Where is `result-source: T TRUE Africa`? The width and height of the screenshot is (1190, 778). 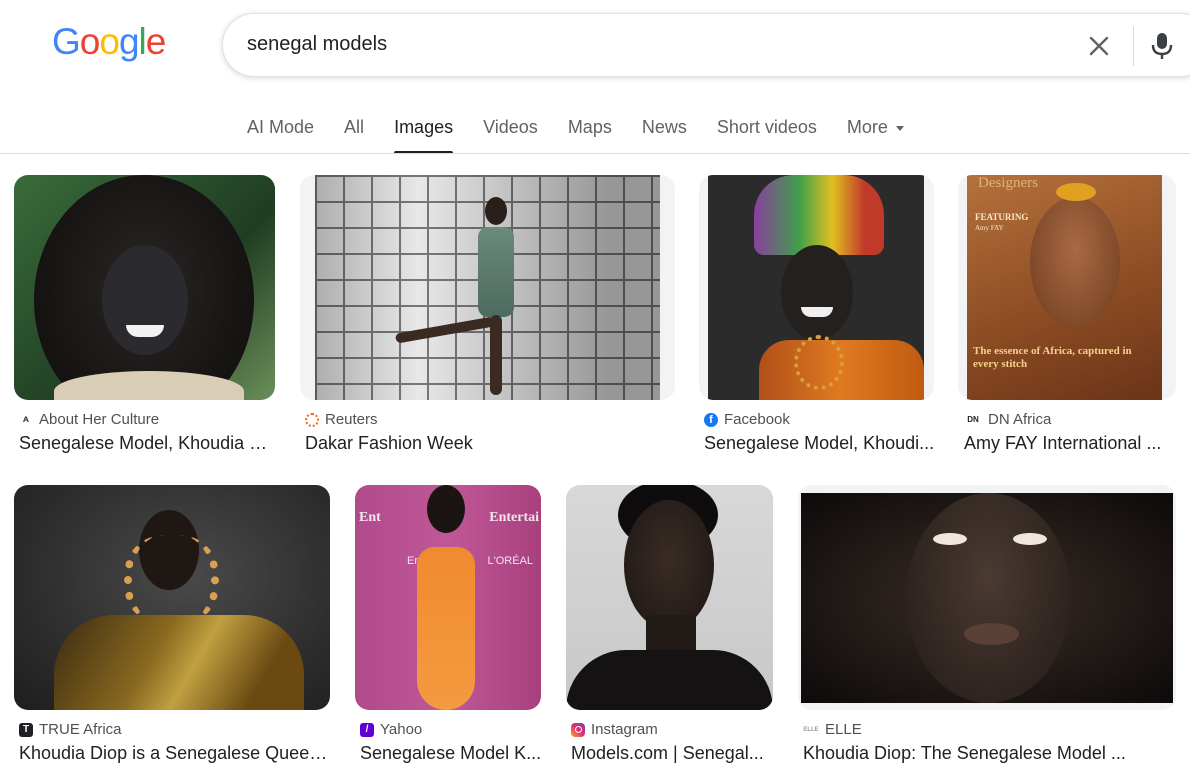
result-source: T TRUE Africa is located at coordinates (70, 729).